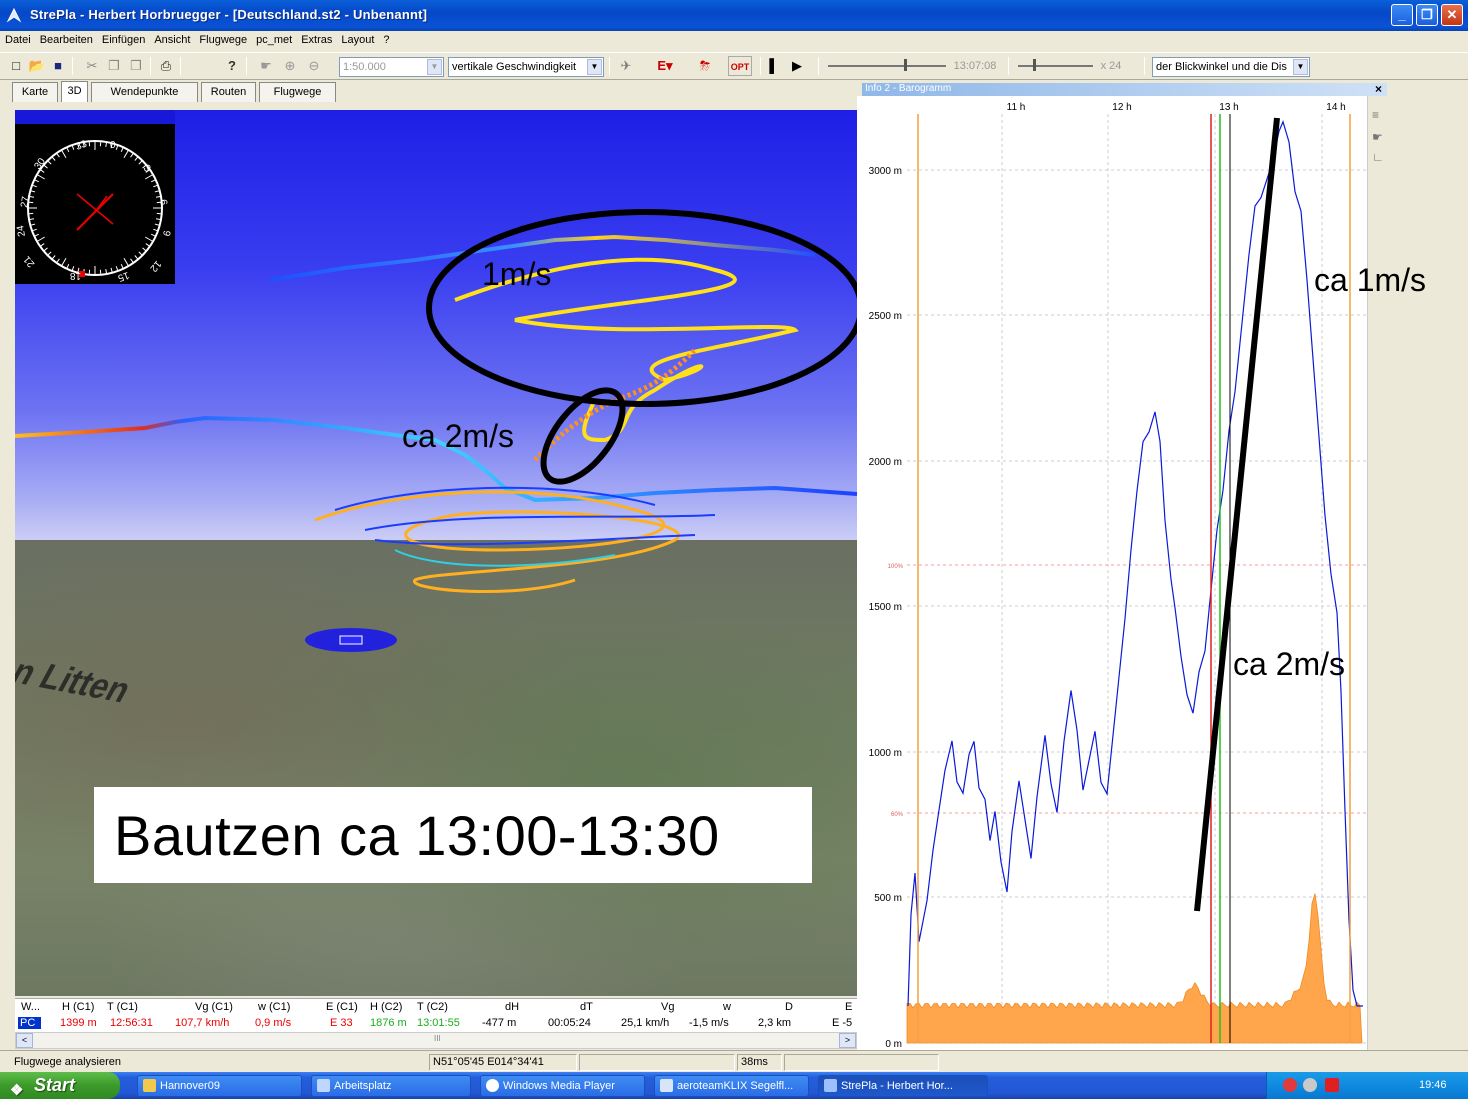 The height and width of the screenshot is (1099, 1468). I want to click on y-tick-label: 0 m, so click(893, 1044).